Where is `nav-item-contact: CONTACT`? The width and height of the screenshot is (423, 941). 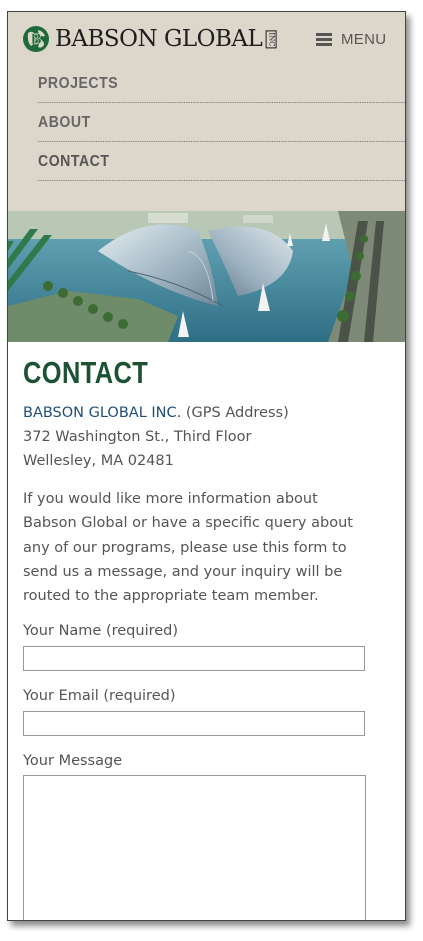 nav-item-contact: CONTACT is located at coordinates (221, 161).